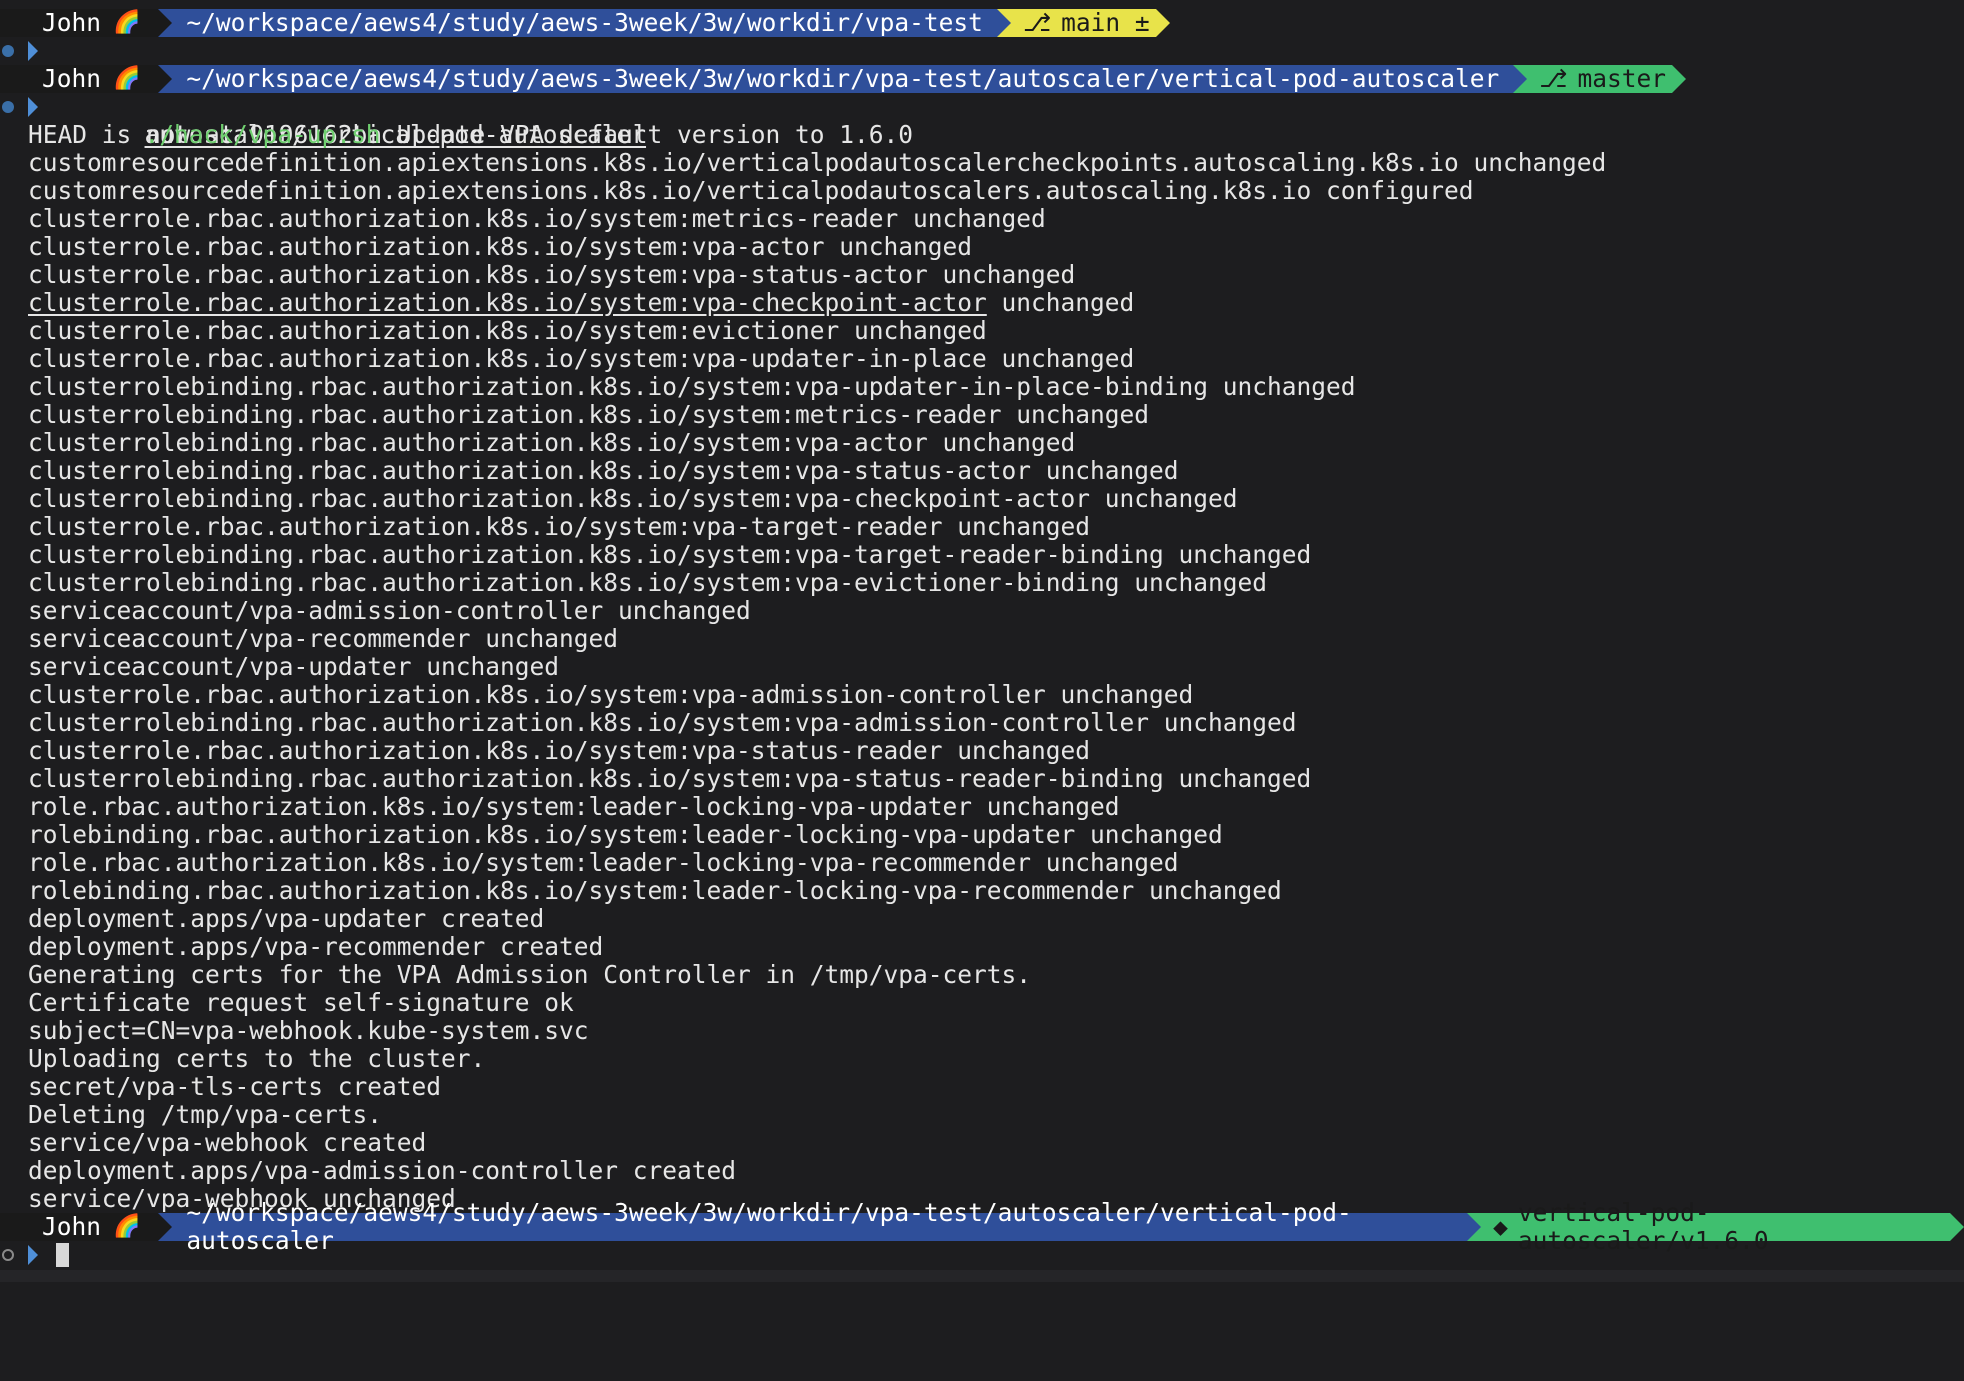 This screenshot has width=1964, height=1381. What do you see at coordinates (316, 946) in the screenshot?
I see `output-line: deployment.apps/vpa-recommender created` at bounding box center [316, 946].